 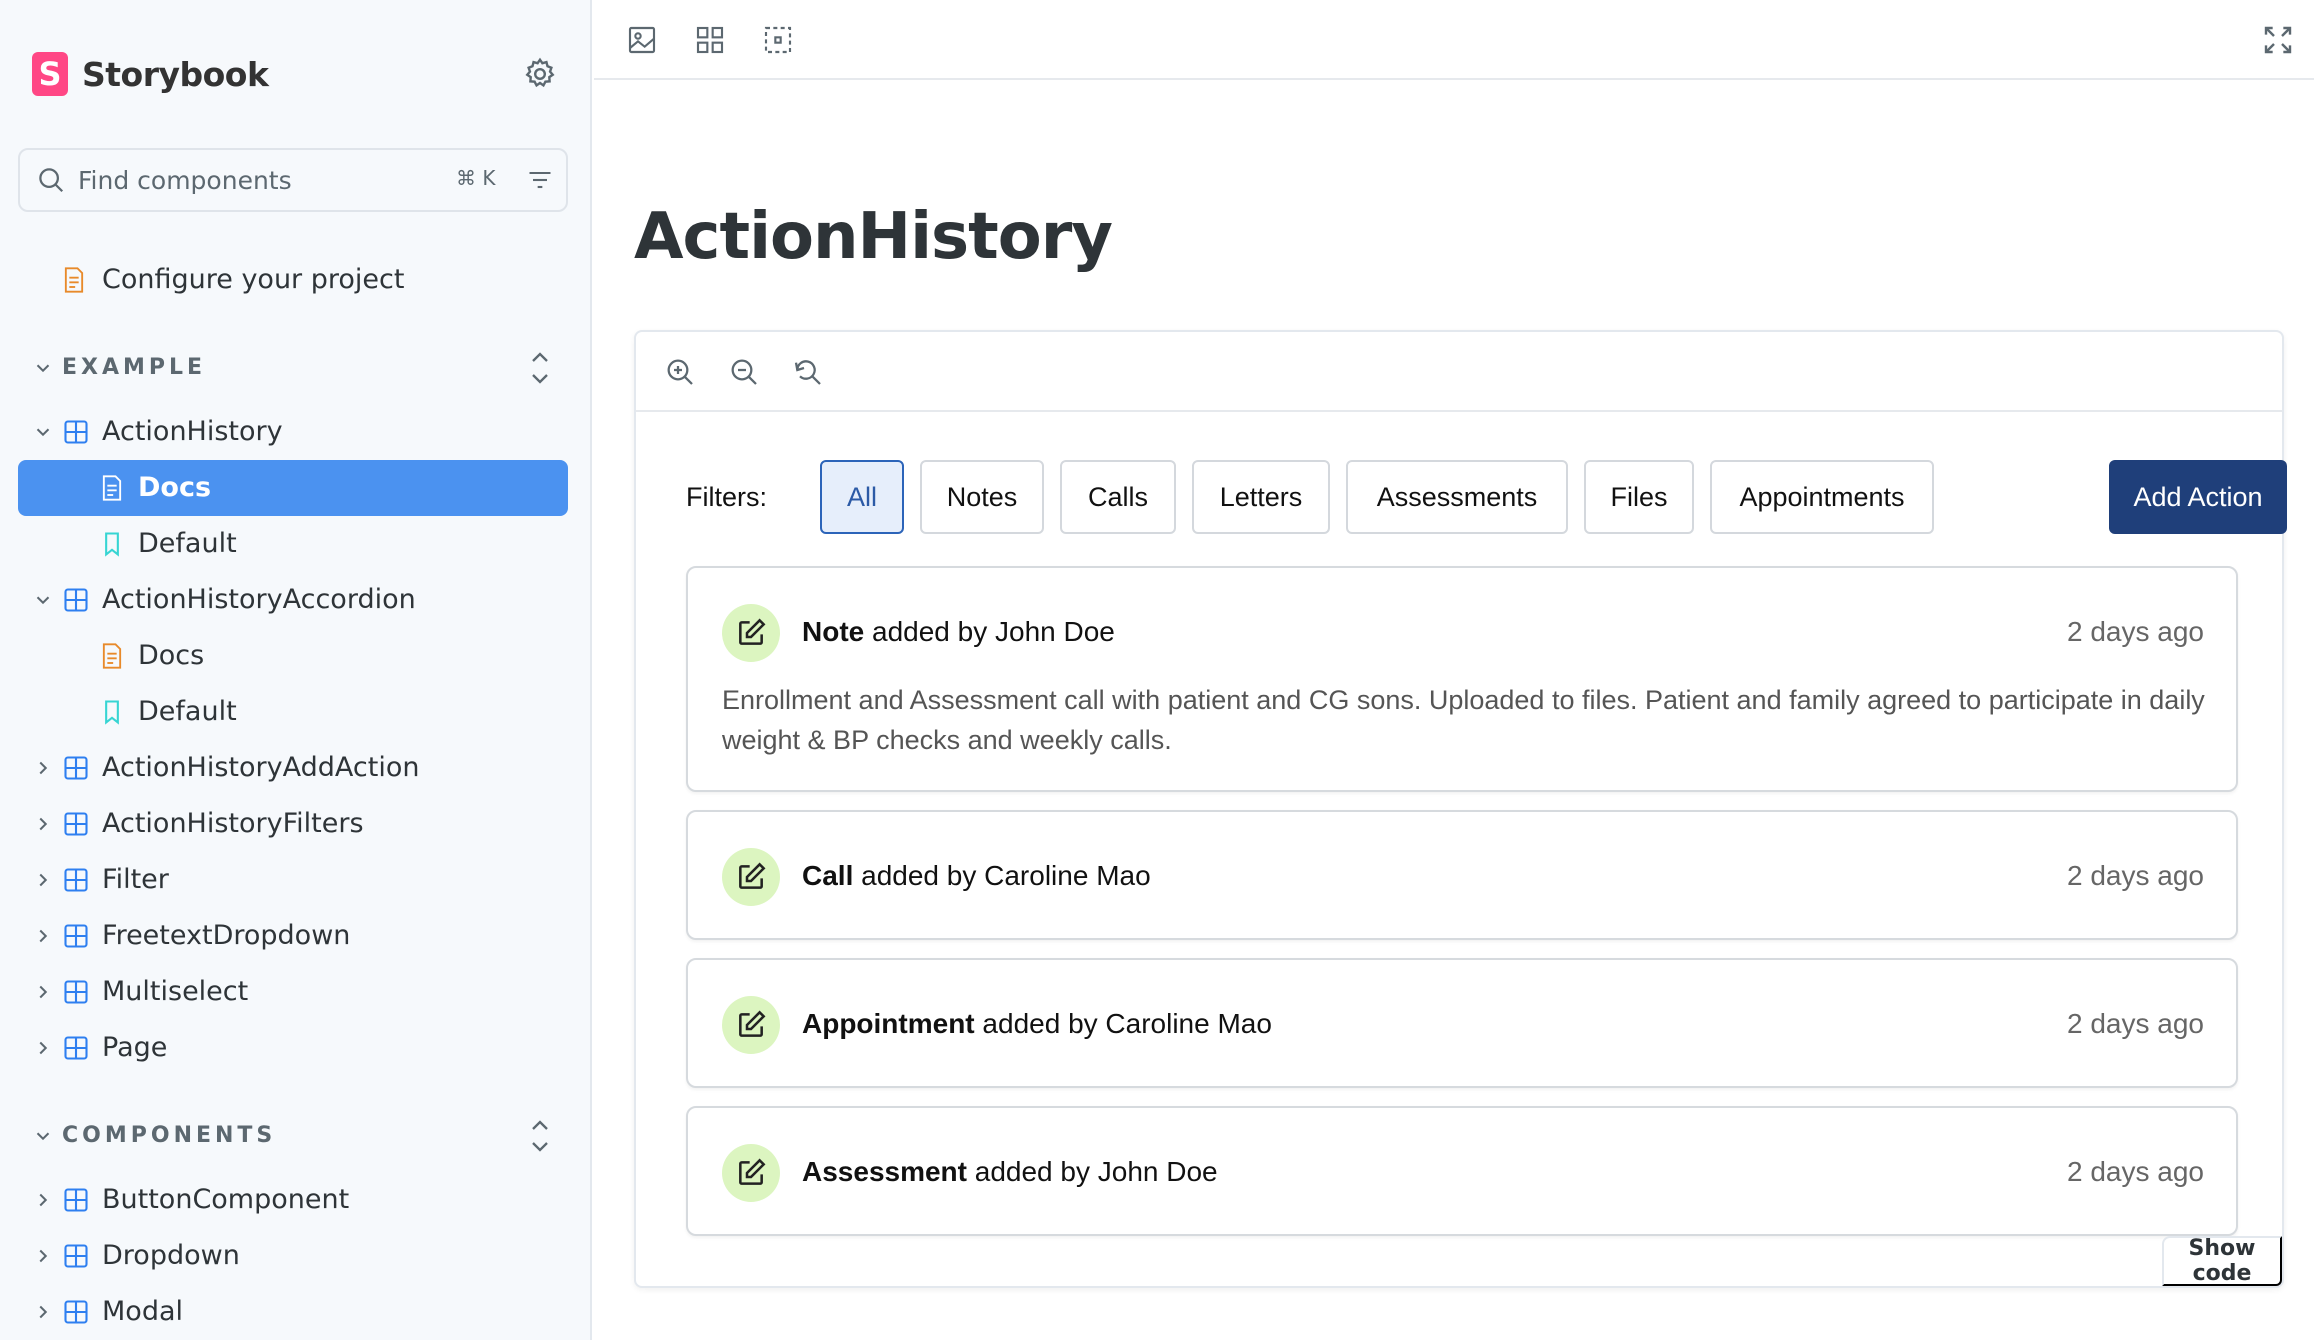 I want to click on sidebar-item-label: ActionHistory, so click(x=192, y=431).